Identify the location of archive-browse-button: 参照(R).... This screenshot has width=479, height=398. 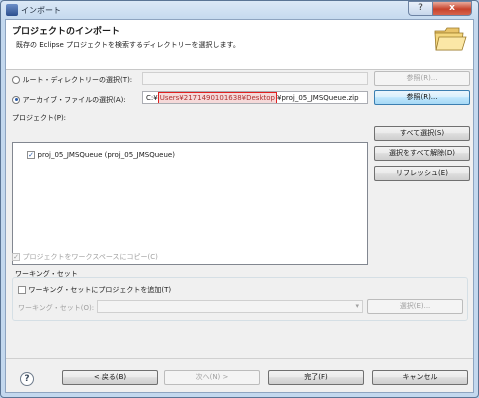
(422, 97).